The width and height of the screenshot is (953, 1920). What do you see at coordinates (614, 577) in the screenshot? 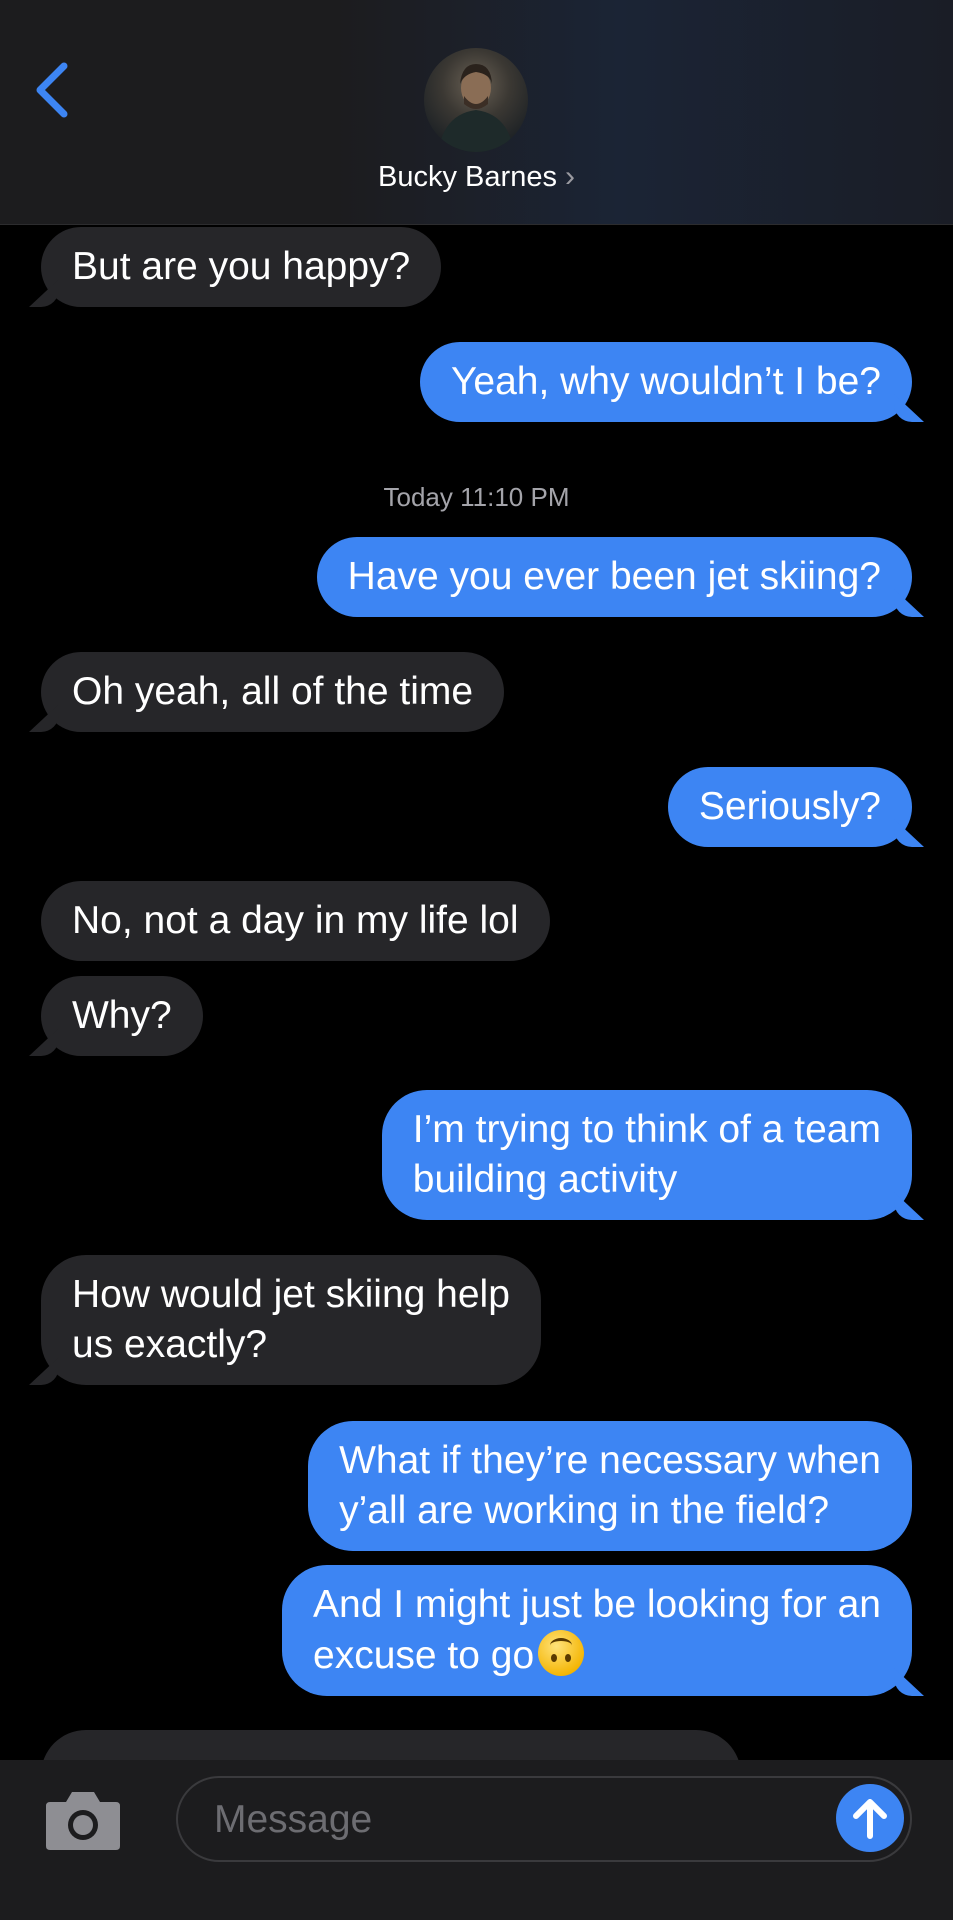
I see `message-bubble-sent: Have you ever been jet skiing?` at bounding box center [614, 577].